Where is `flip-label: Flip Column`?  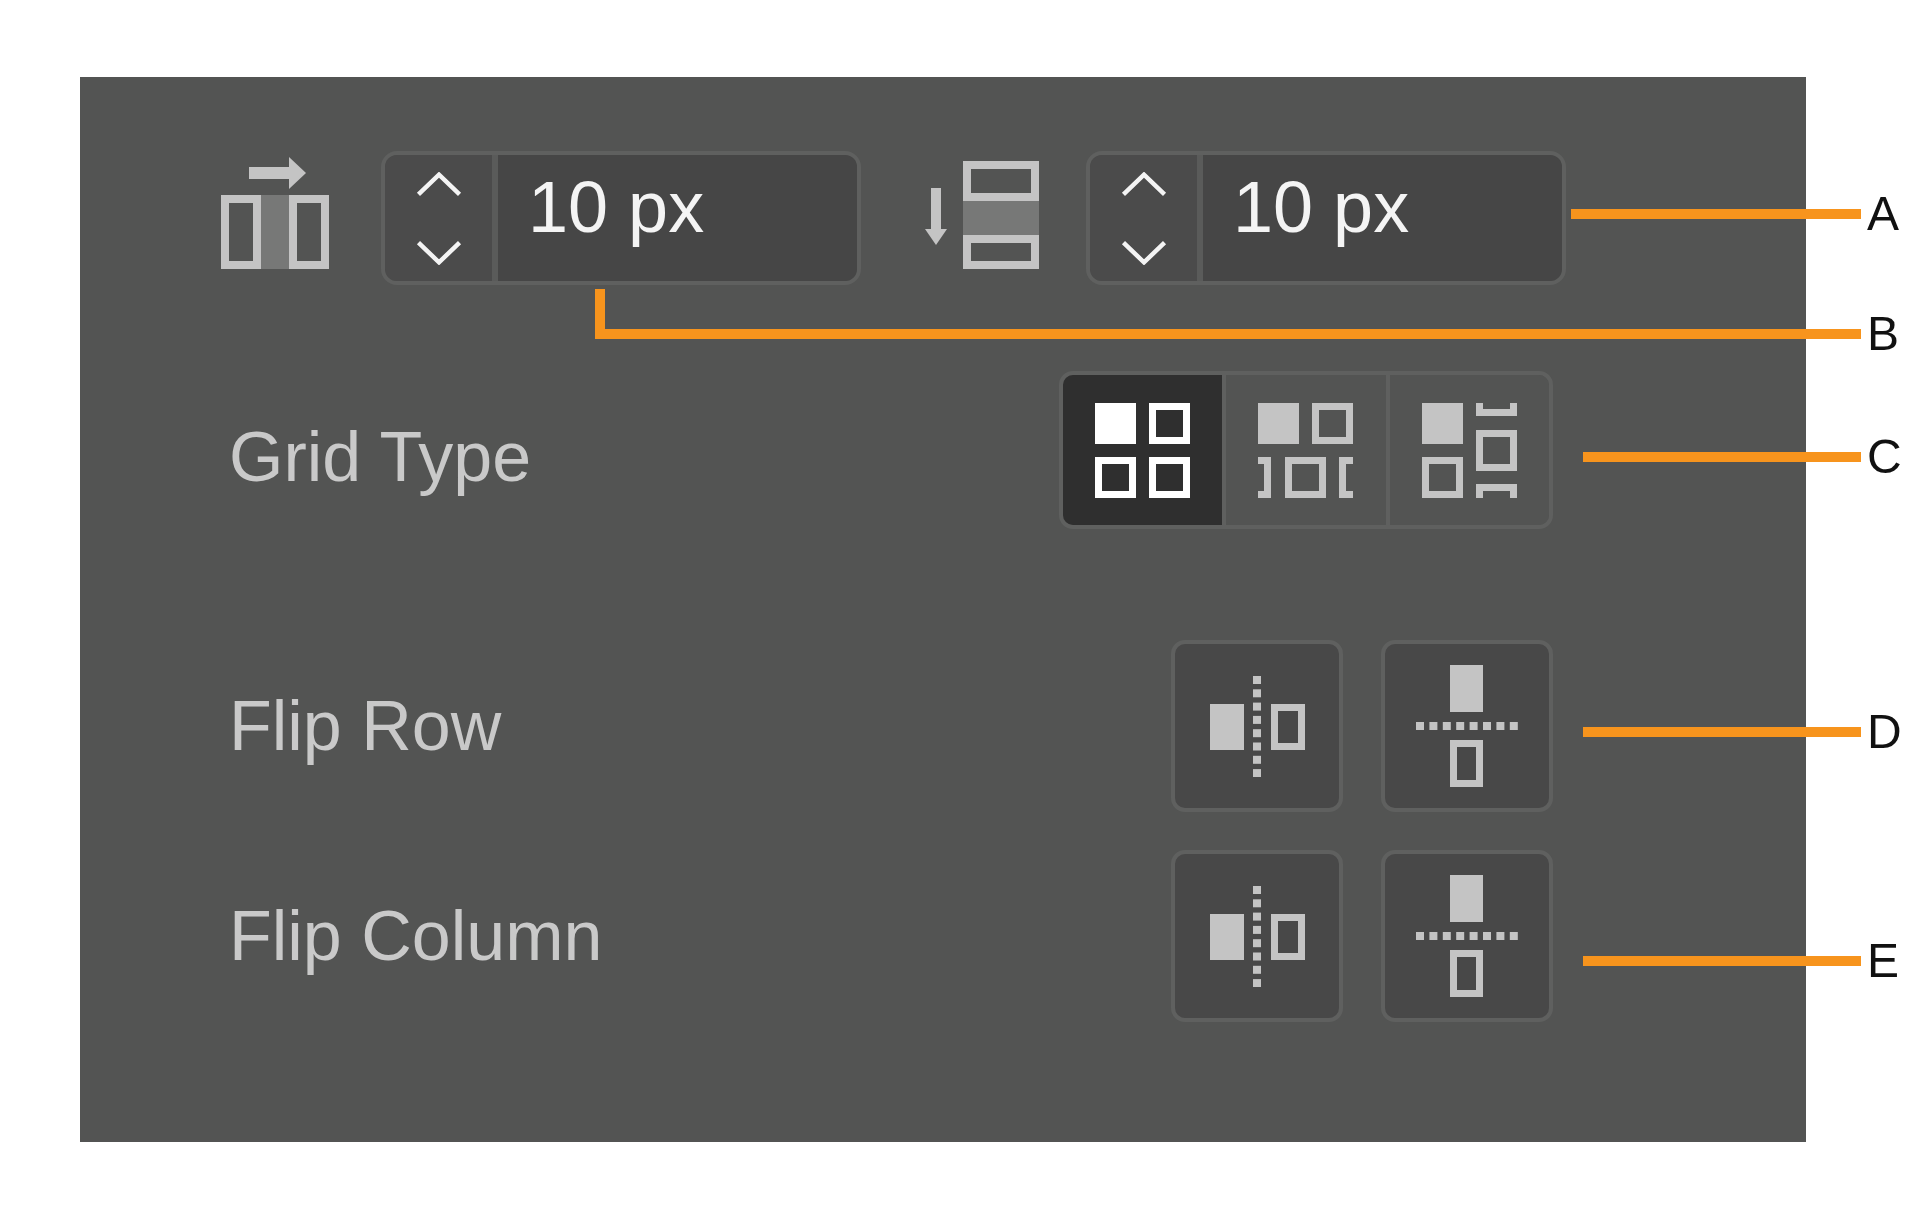
flip-label: Flip Column is located at coordinates (416, 936).